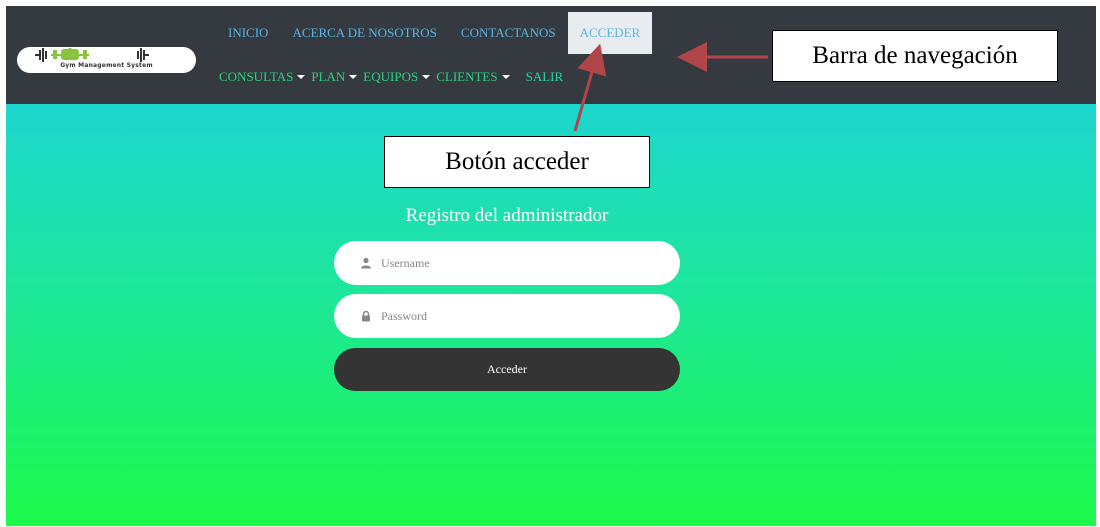 Image resolution: width=1100 pixels, height=527 pixels. Describe the element at coordinates (366, 263) in the screenshot. I see `user-icon` at that location.